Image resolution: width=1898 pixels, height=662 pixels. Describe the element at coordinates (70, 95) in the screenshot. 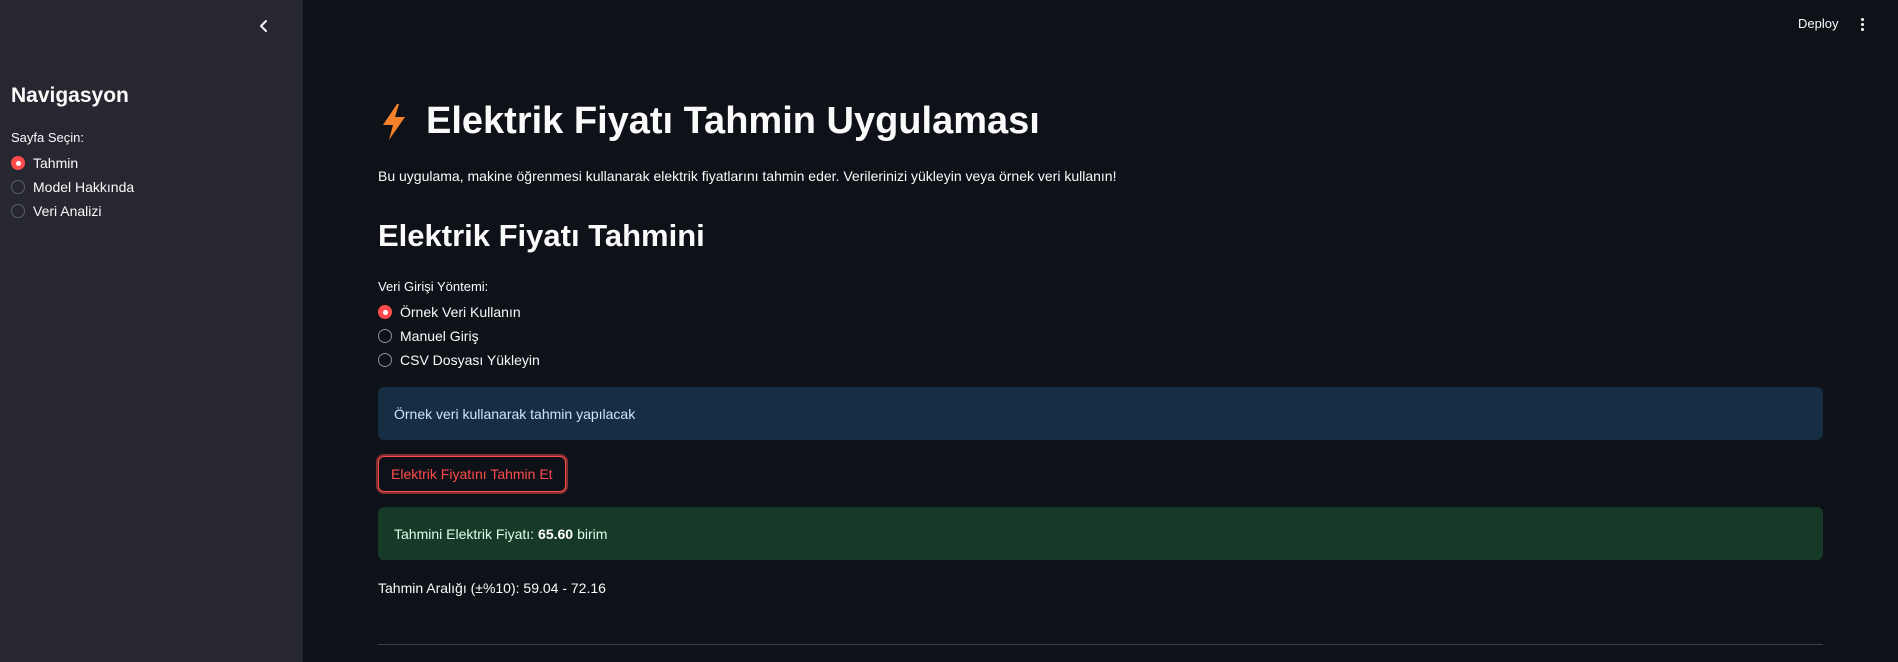

I see `sidebar-title: Navigasyon` at that location.